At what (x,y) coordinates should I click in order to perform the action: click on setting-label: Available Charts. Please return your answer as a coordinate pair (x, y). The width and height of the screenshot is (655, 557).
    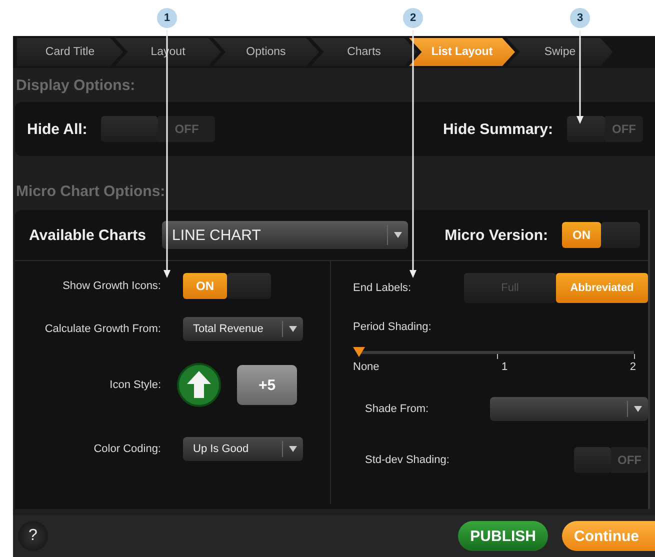
    Looking at the image, I should click on (87, 235).